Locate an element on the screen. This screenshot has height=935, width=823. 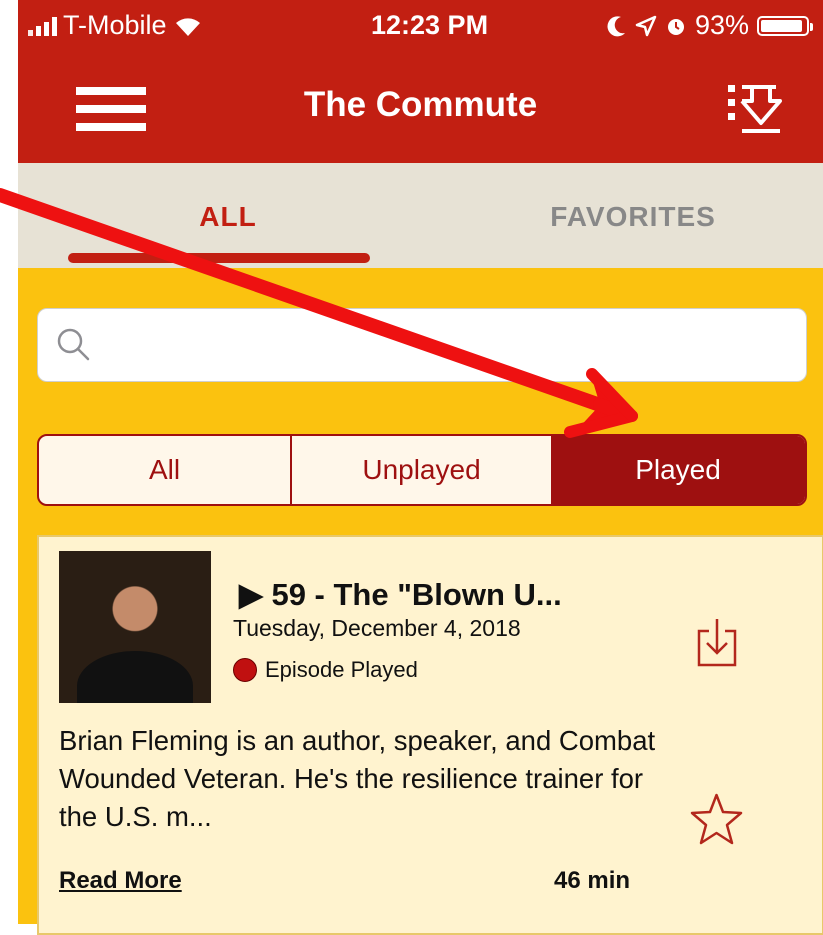
episode-date: Tuesday, December 4, 2018 is located at coordinates (377, 628).